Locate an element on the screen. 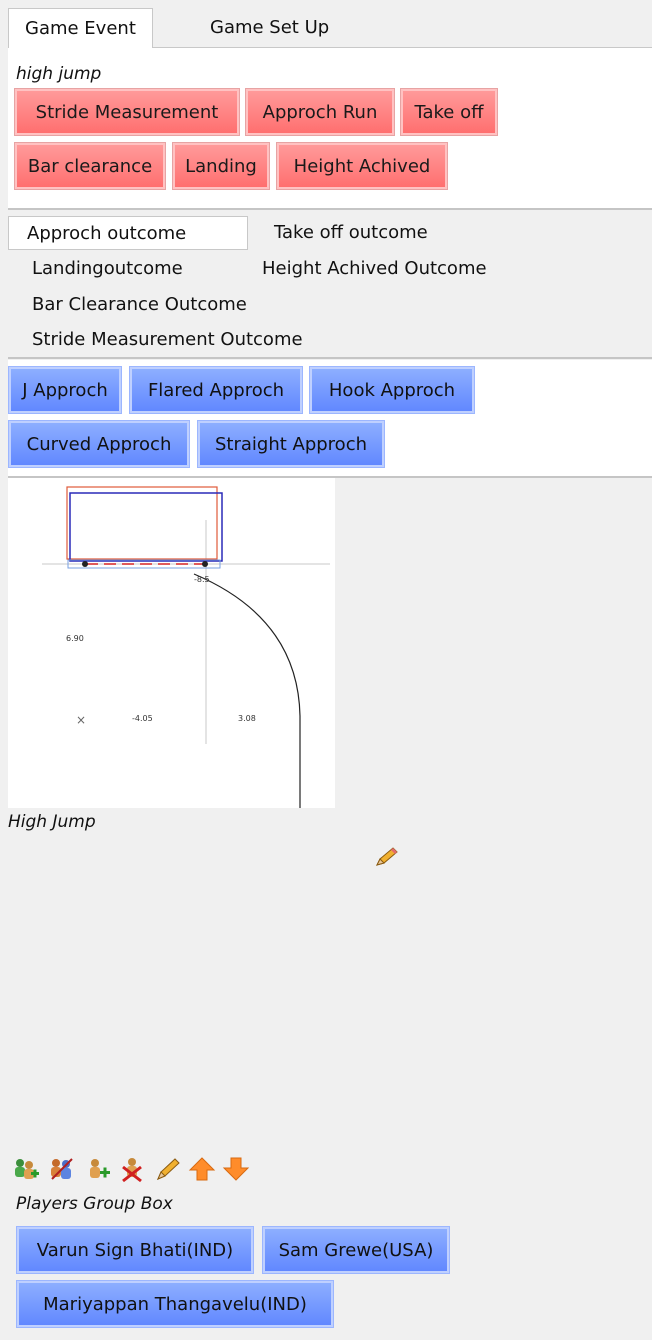  stride-measurement-button: Stride Measurement is located at coordinates (127, 112).